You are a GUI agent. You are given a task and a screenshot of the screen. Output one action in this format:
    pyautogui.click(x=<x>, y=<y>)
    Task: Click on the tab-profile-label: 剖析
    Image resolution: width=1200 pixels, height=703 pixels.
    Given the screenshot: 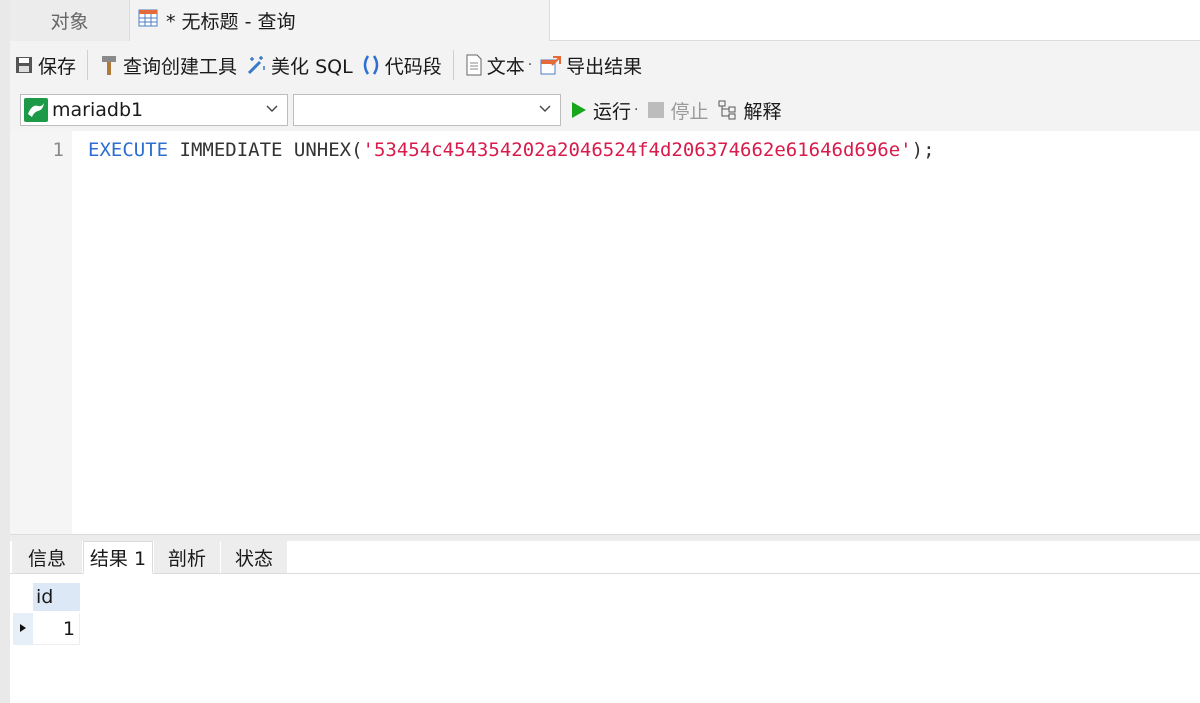 What is the action you would take?
    pyautogui.click(x=186, y=558)
    